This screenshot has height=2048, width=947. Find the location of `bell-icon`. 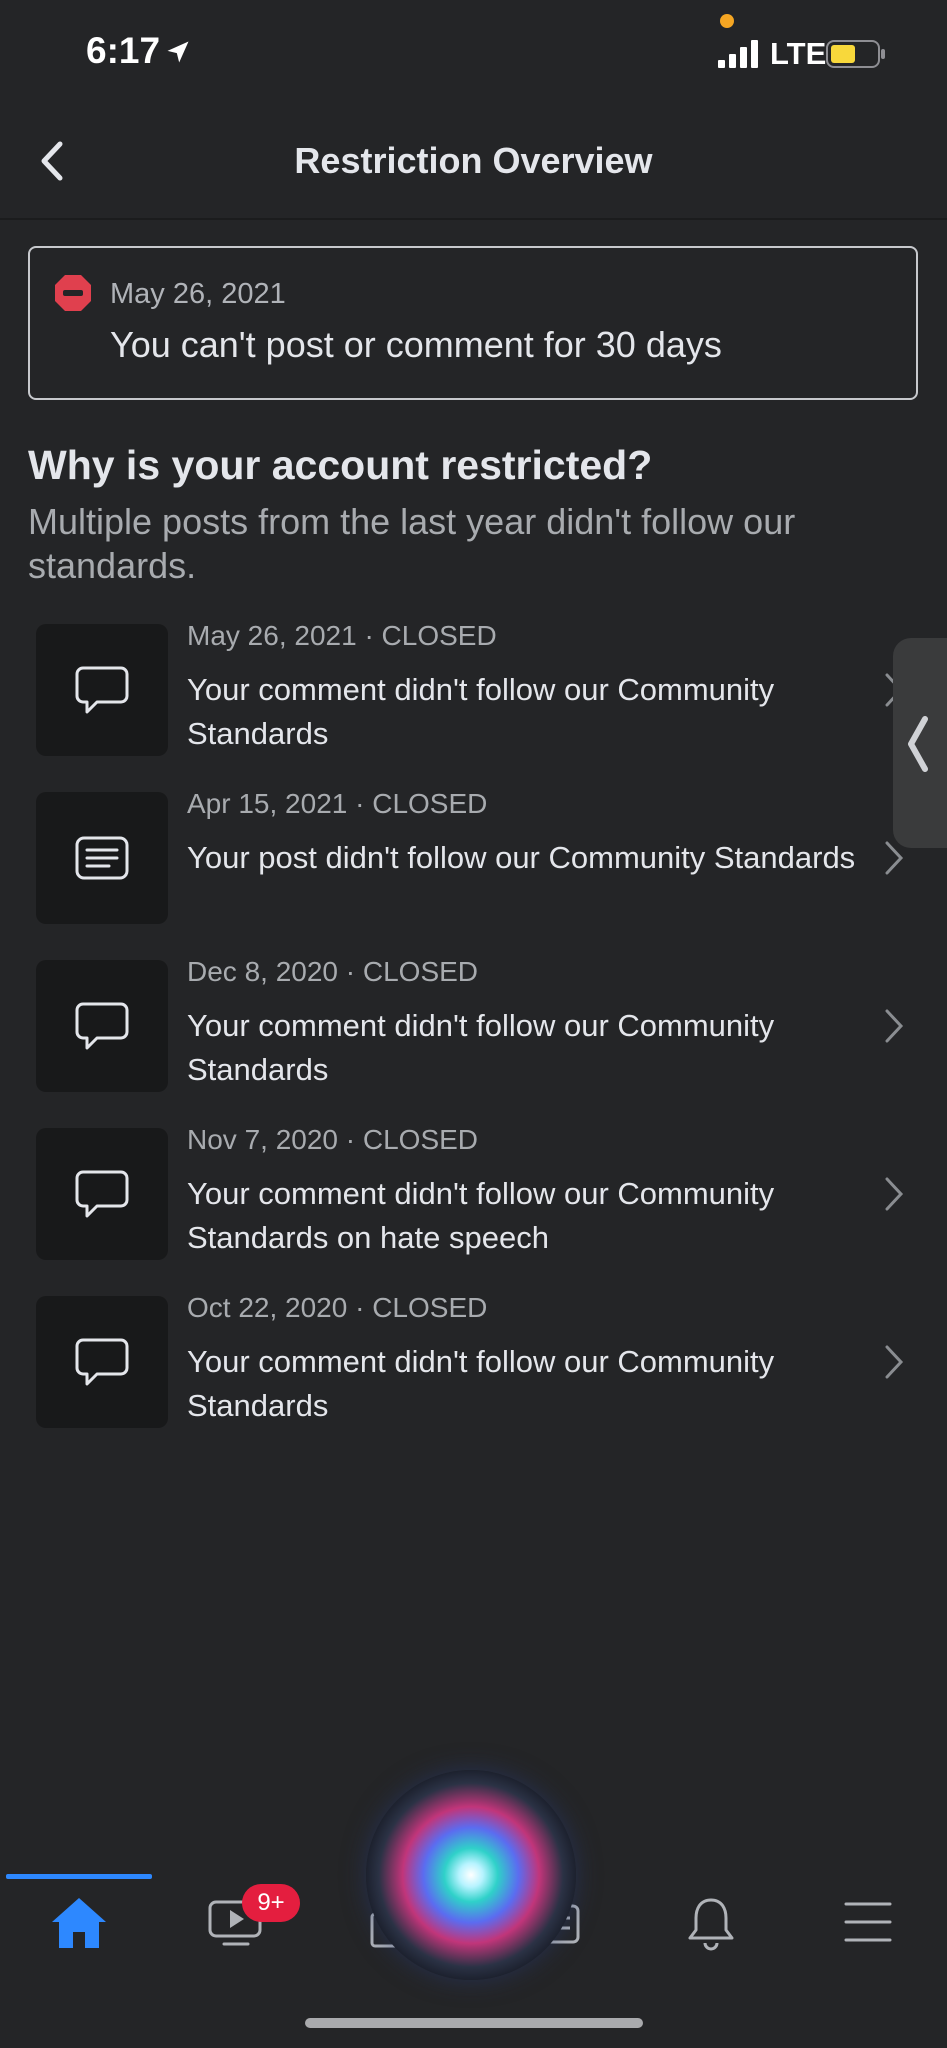

bell-icon is located at coordinates (711, 1924).